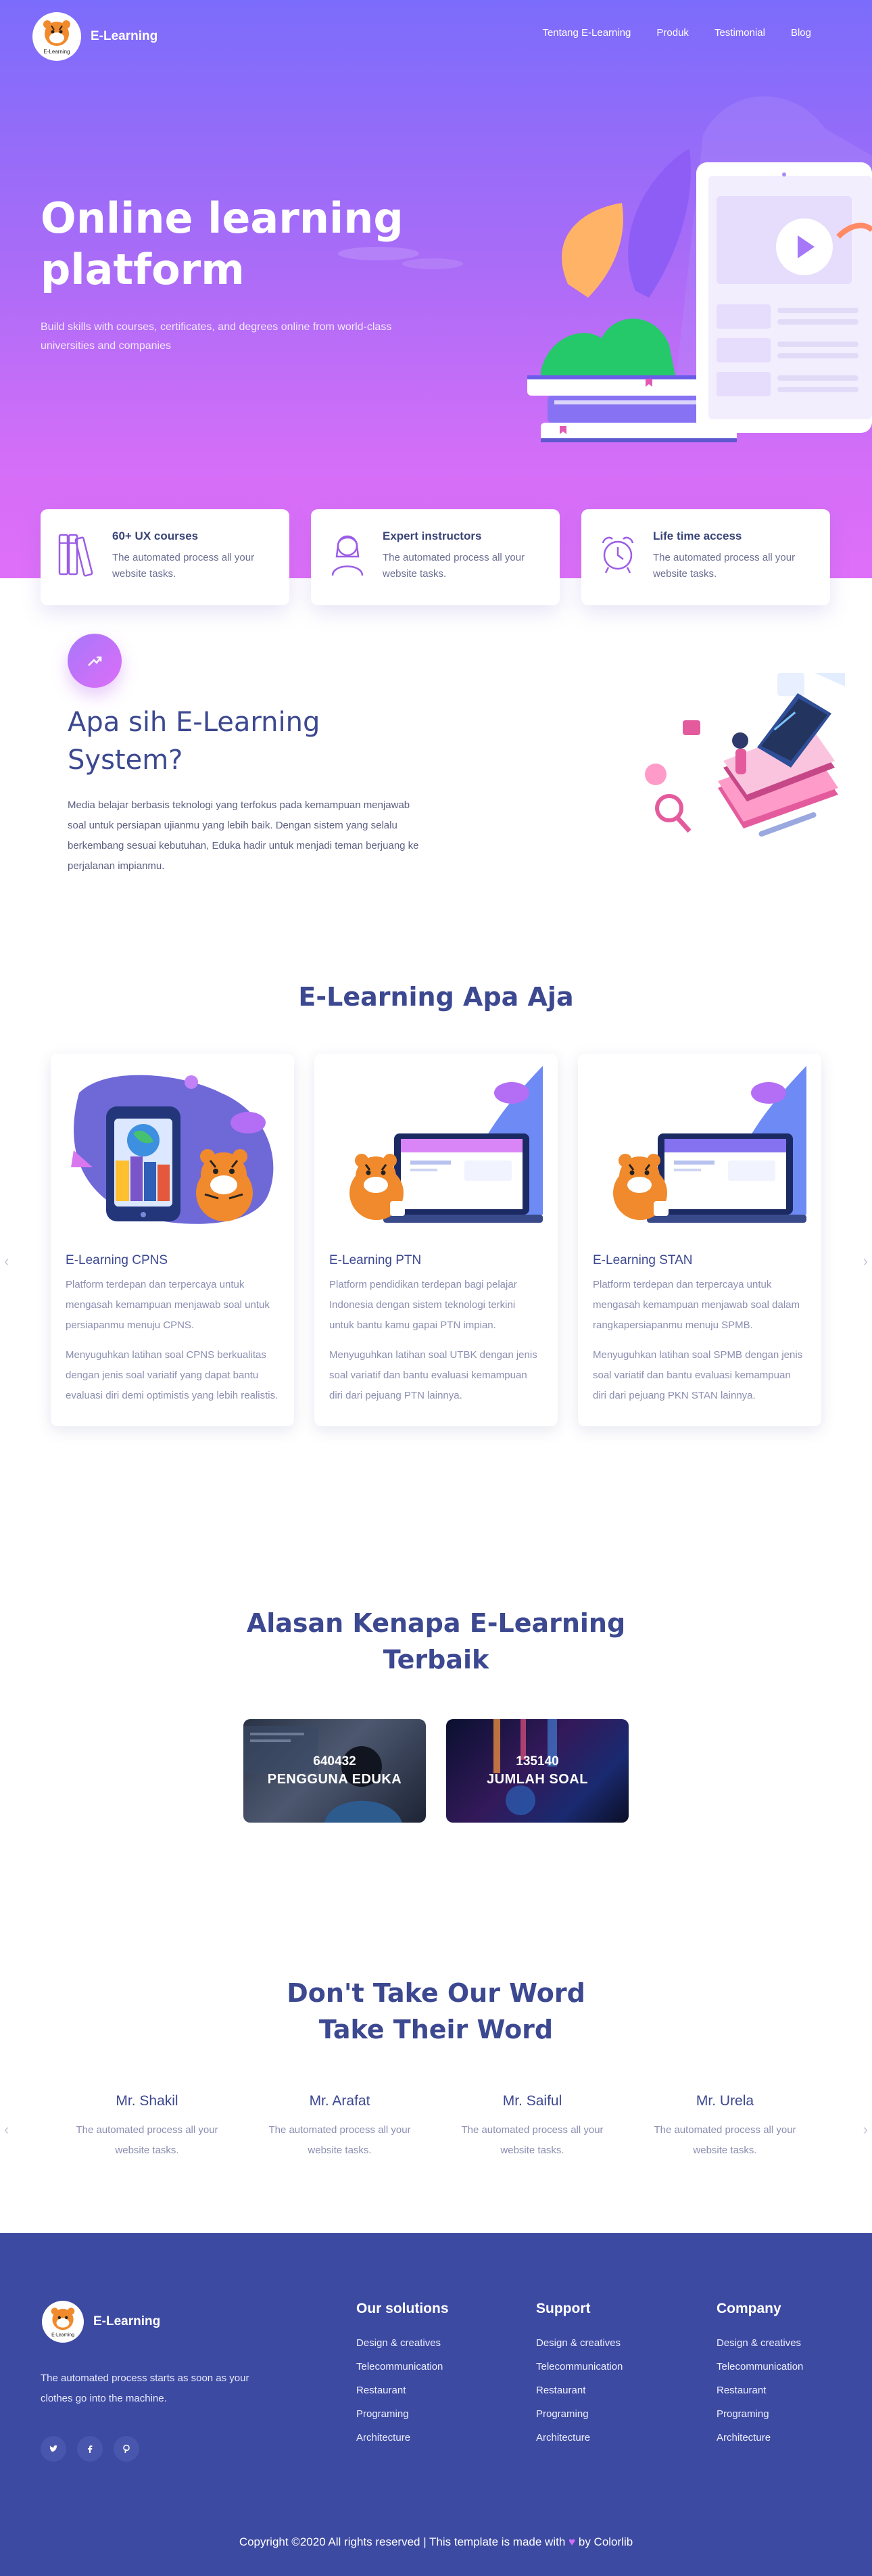  I want to click on feature-title: Life time access, so click(697, 536).